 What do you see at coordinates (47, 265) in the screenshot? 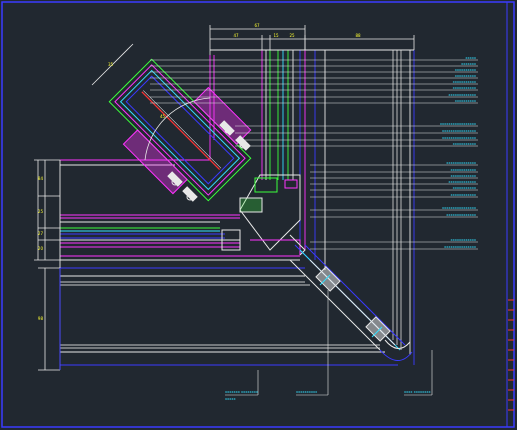
I see `left-dimension-chain` at bounding box center [47, 265].